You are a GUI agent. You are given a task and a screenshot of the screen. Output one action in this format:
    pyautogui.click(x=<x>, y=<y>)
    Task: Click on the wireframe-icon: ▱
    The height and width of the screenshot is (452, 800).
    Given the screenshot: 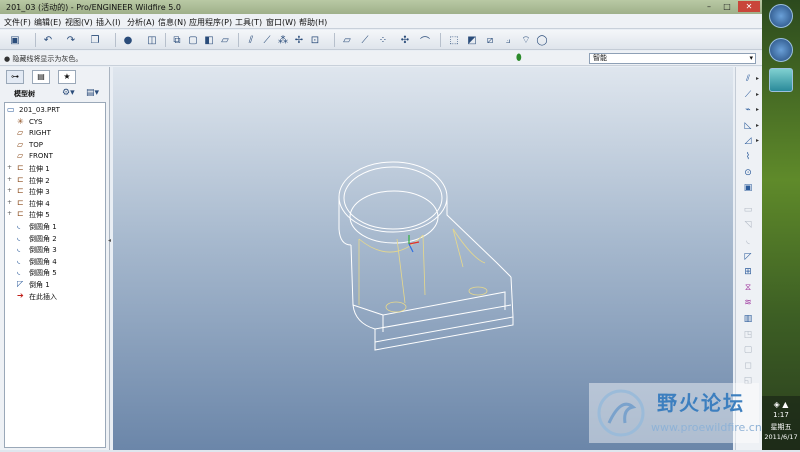 What is the action you would take?
    pyautogui.click(x=225, y=40)
    